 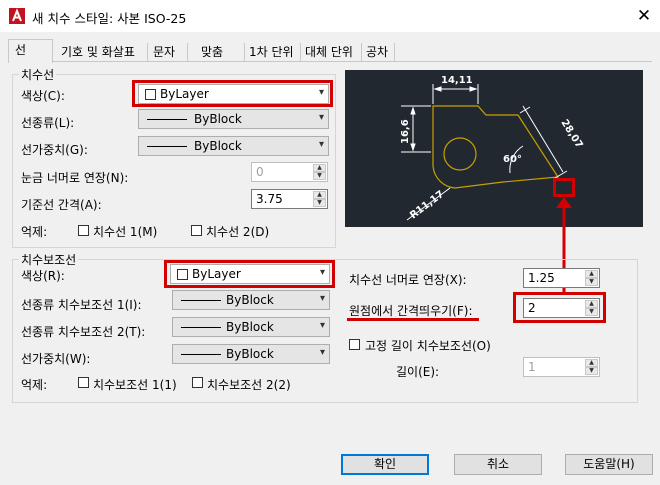 What do you see at coordinates (56, 359) in the screenshot?
I see `ext-lineweight-label: 선가중치(W):` at bounding box center [56, 359].